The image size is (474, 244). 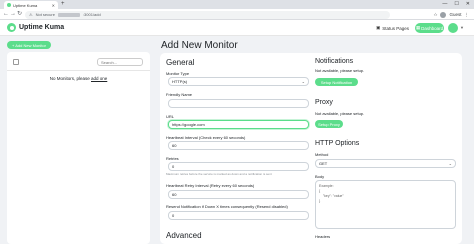 I want to click on page-title: Add New Monitor, so click(x=199, y=45).